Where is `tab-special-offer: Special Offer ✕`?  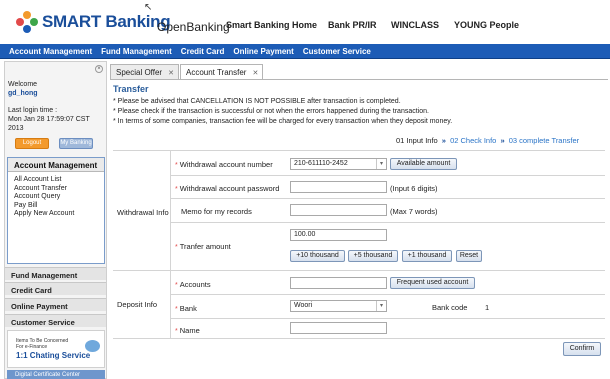 tab-special-offer: Special Offer ✕ is located at coordinates (144, 71).